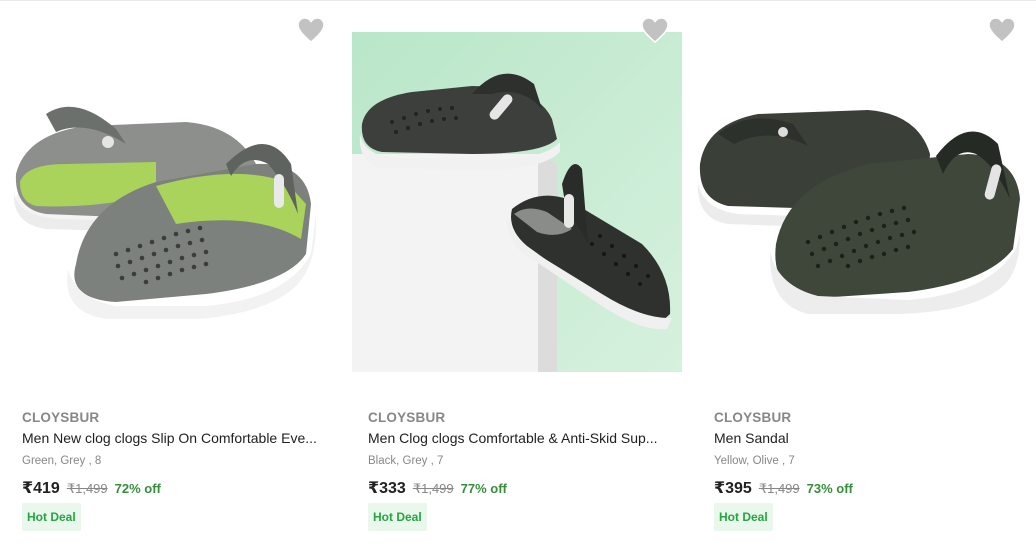  What do you see at coordinates (483, 488) in the screenshot?
I see `discount-percent: 77% off` at bounding box center [483, 488].